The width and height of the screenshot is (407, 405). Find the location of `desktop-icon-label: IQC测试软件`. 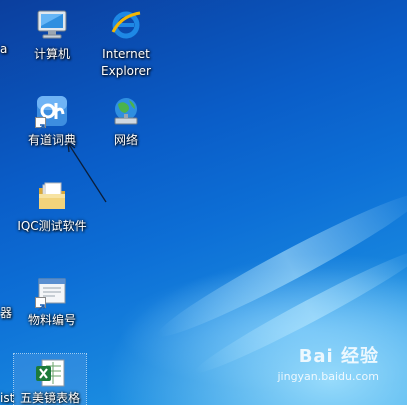

desktop-icon-label: IQC测试软件 is located at coordinates (52, 226).